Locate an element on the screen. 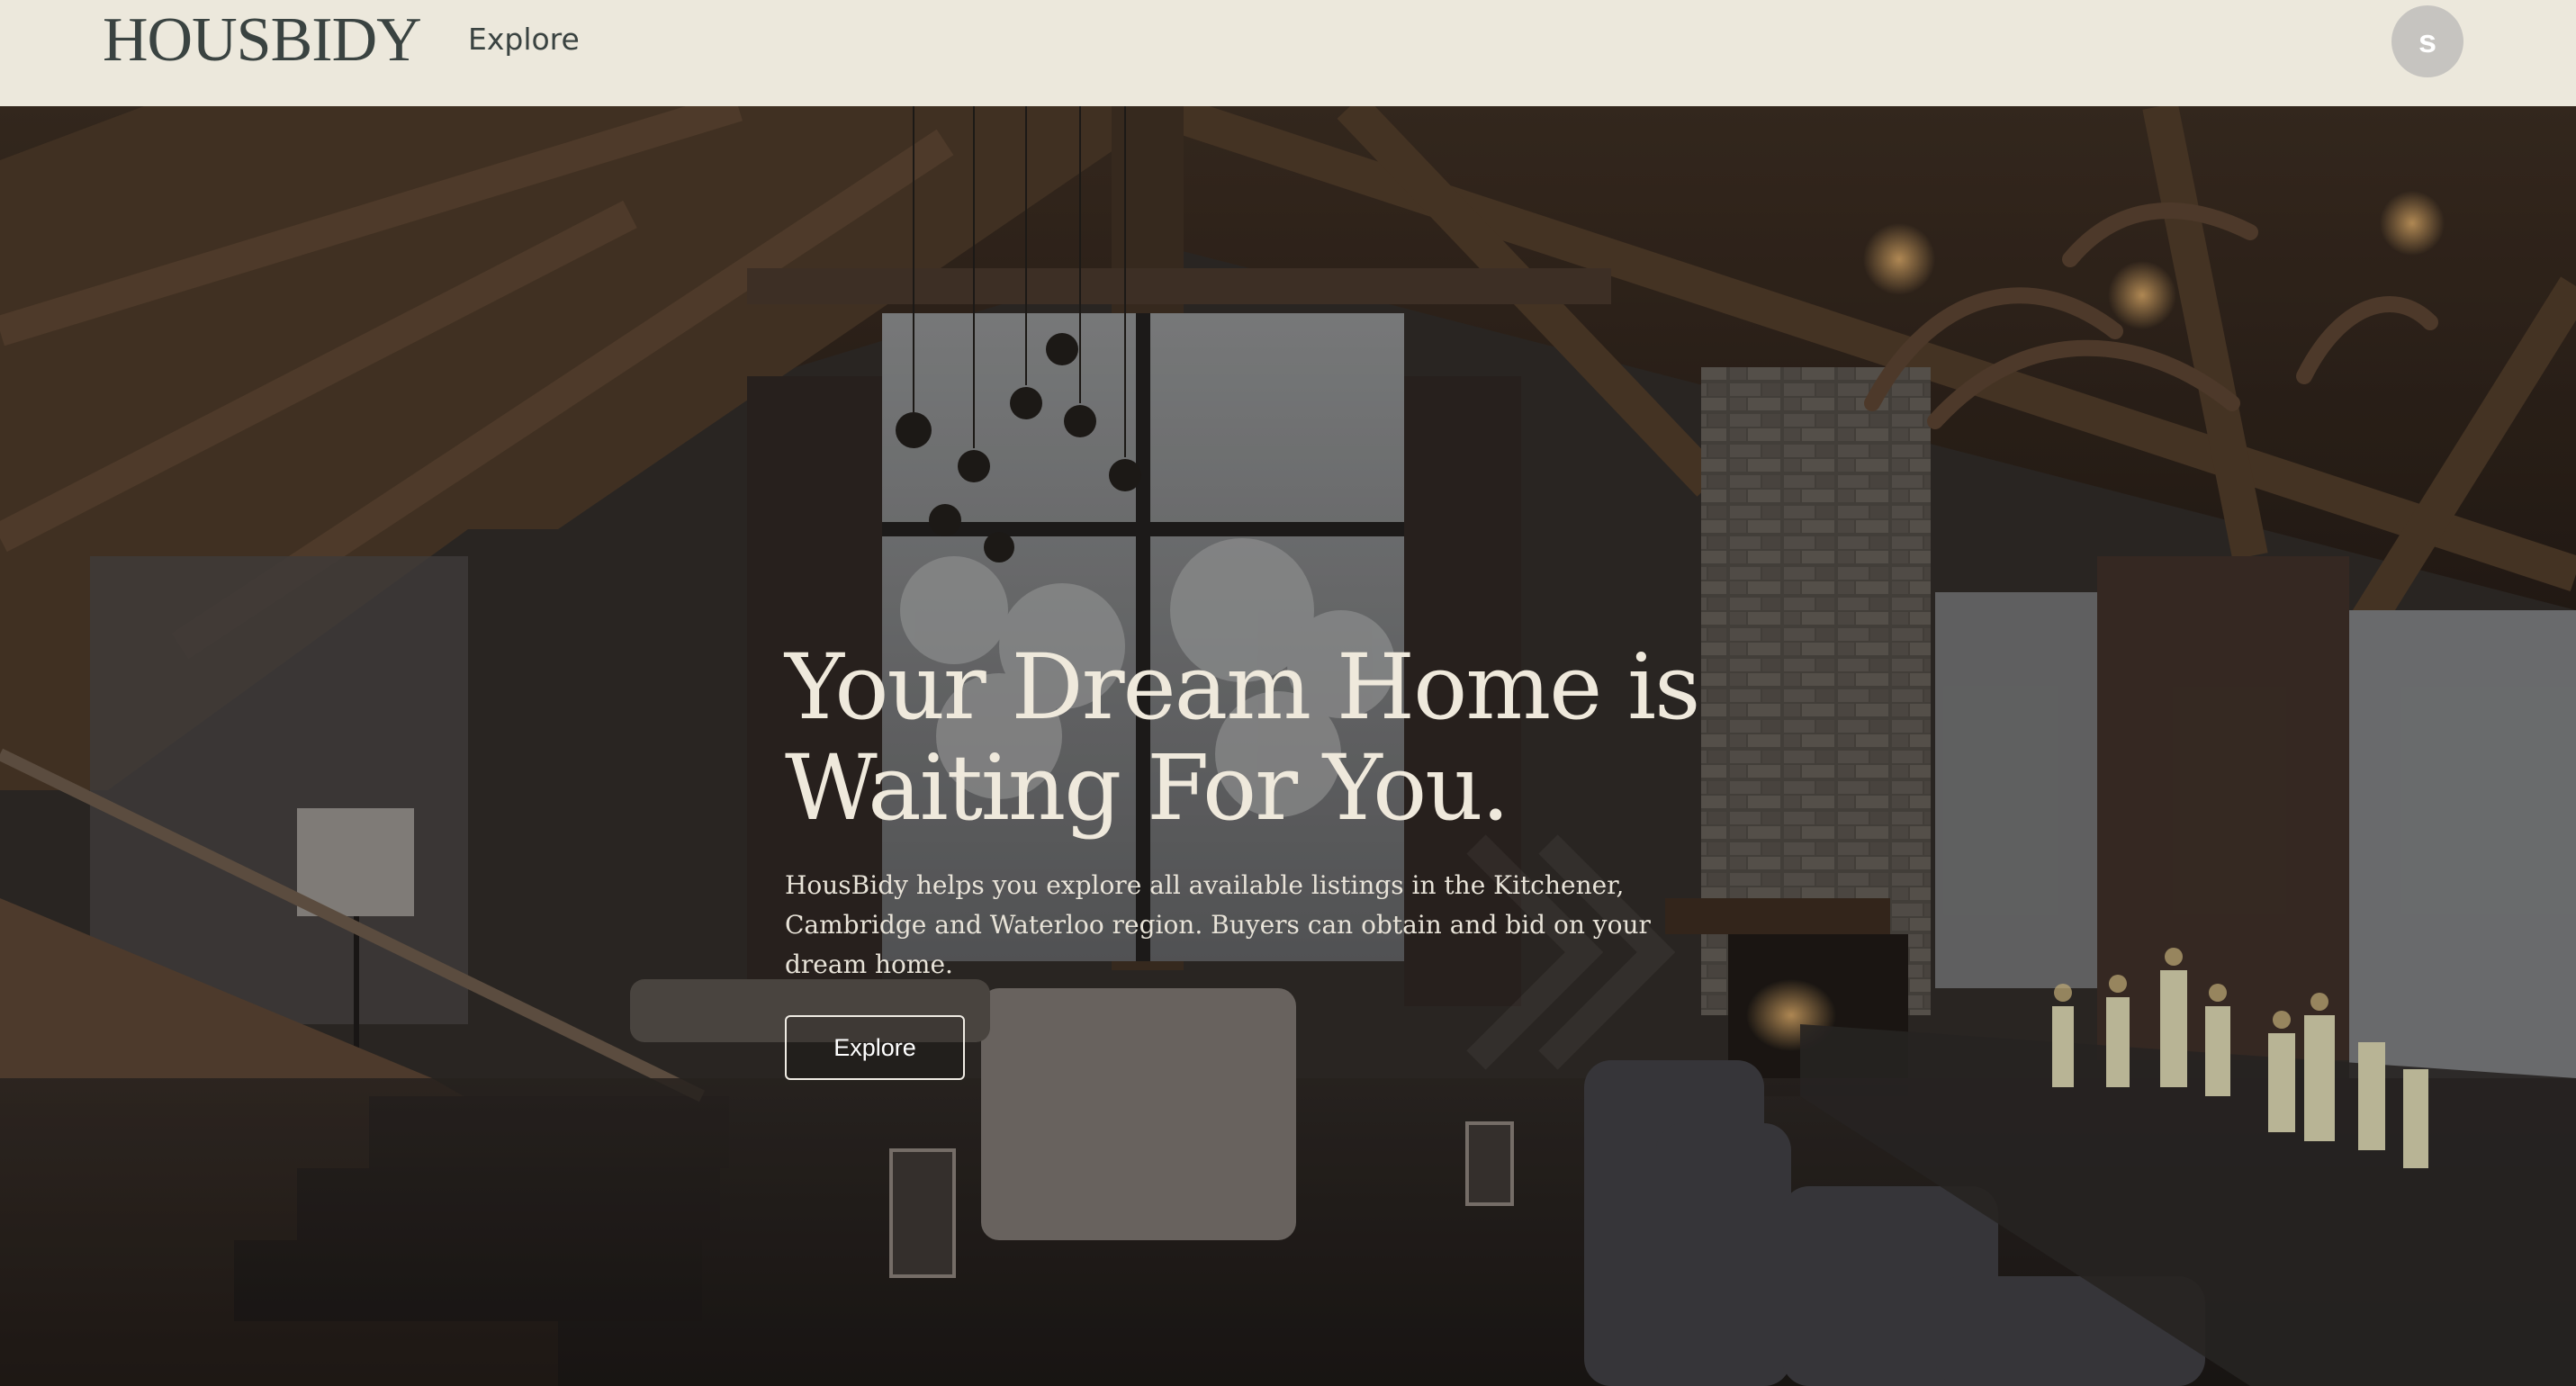 The height and width of the screenshot is (1386, 2576). hero-title-line-1: Your Dream Home is is located at coordinates (1242, 687).